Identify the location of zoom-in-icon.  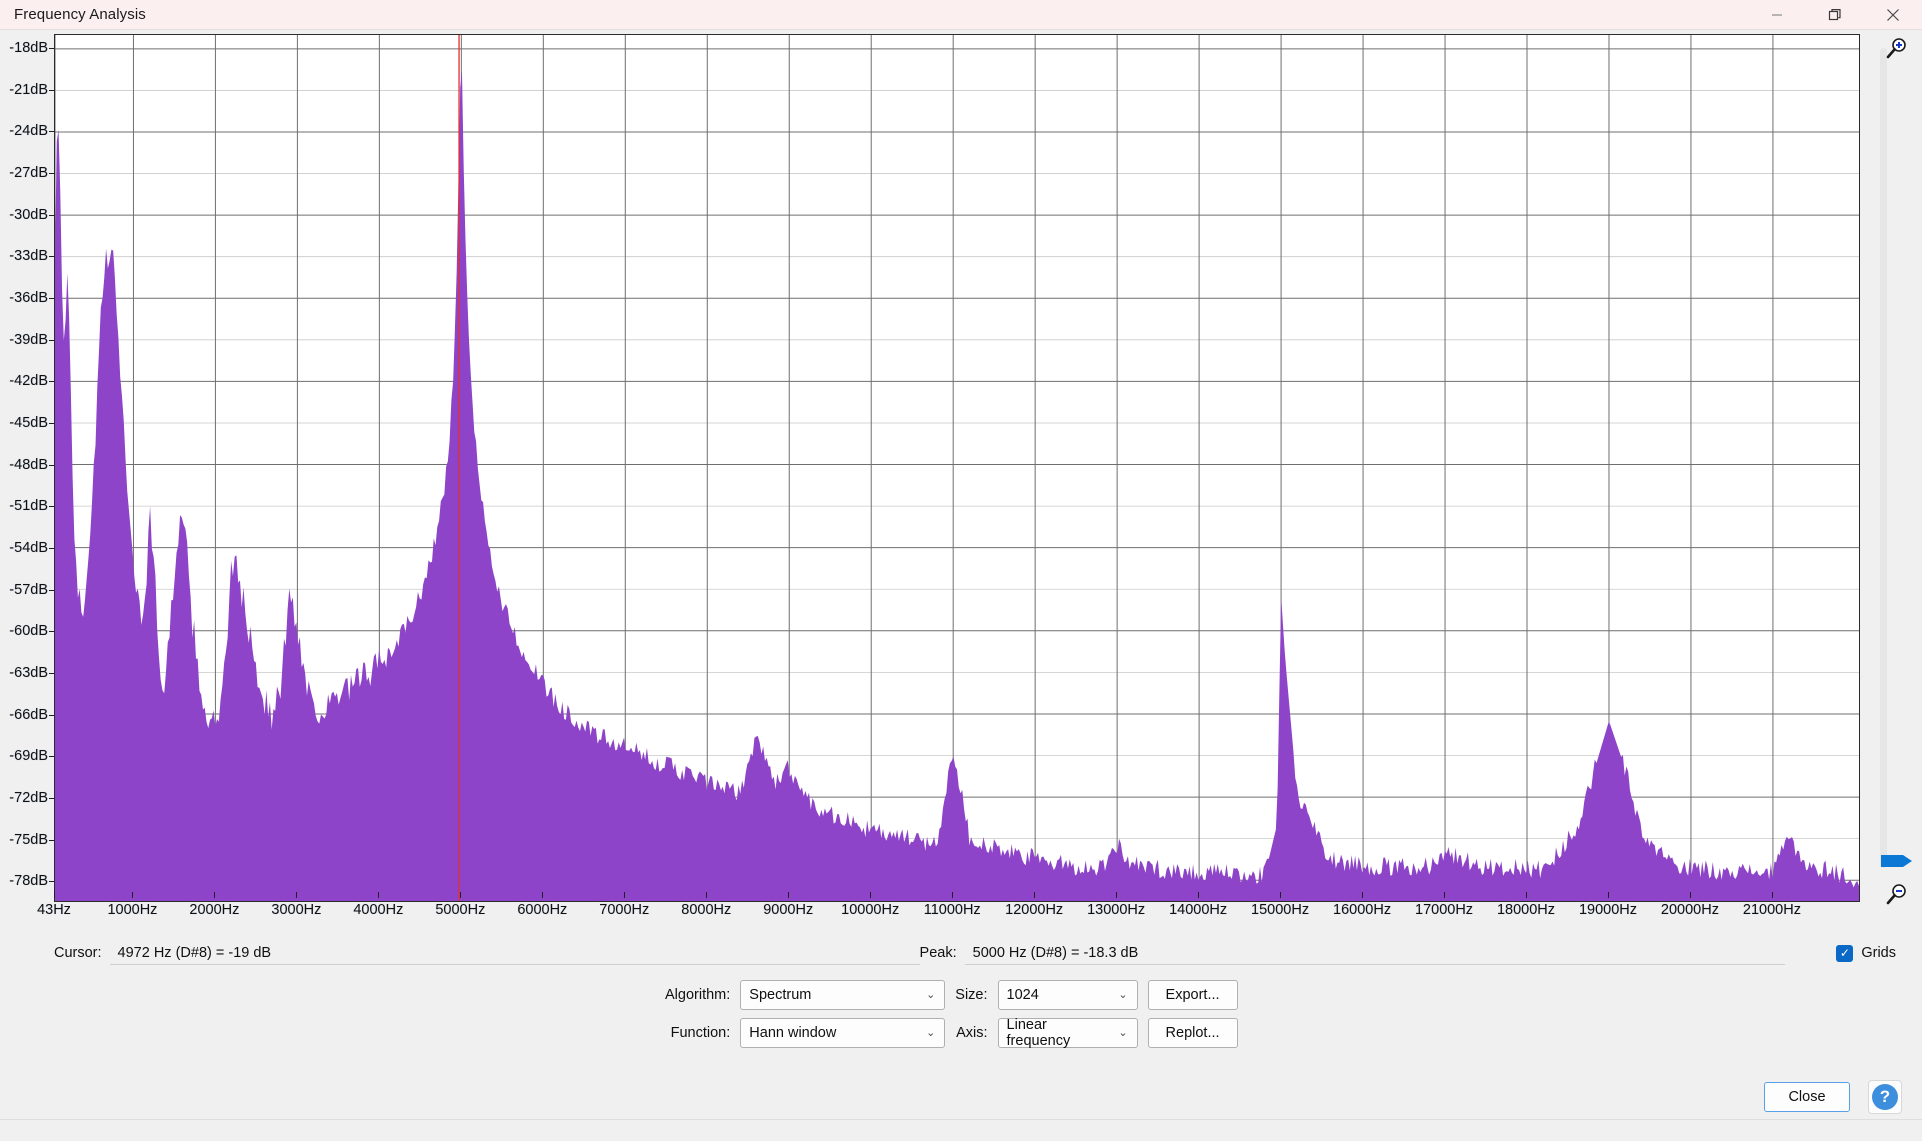
(1896, 48).